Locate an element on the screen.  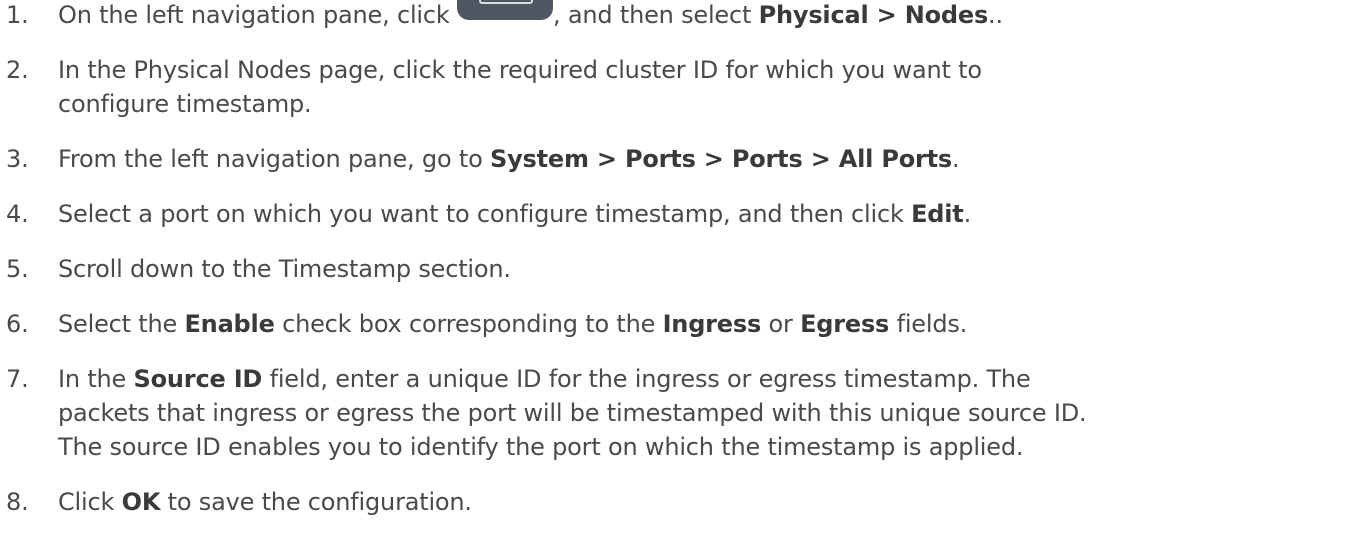
step-text: or is located at coordinates (781, 324).